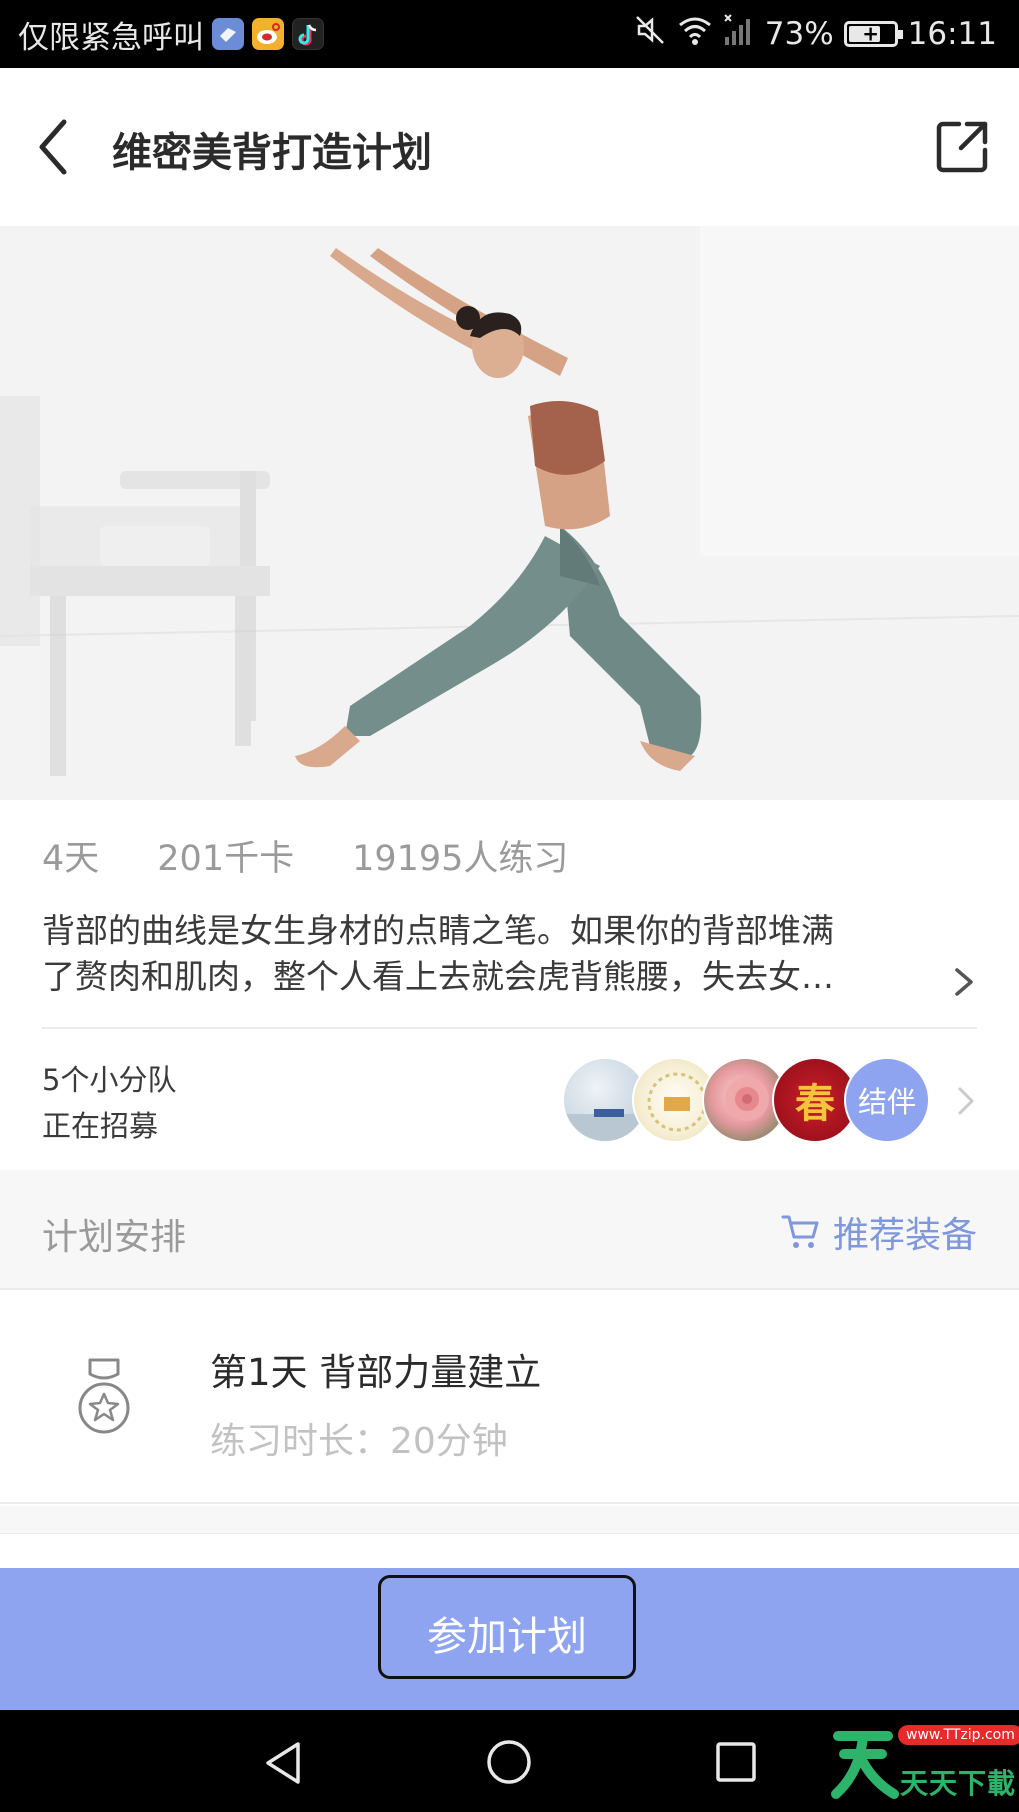 The height and width of the screenshot is (1812, 1019). I want to click on share-icon, so click(962, 147).